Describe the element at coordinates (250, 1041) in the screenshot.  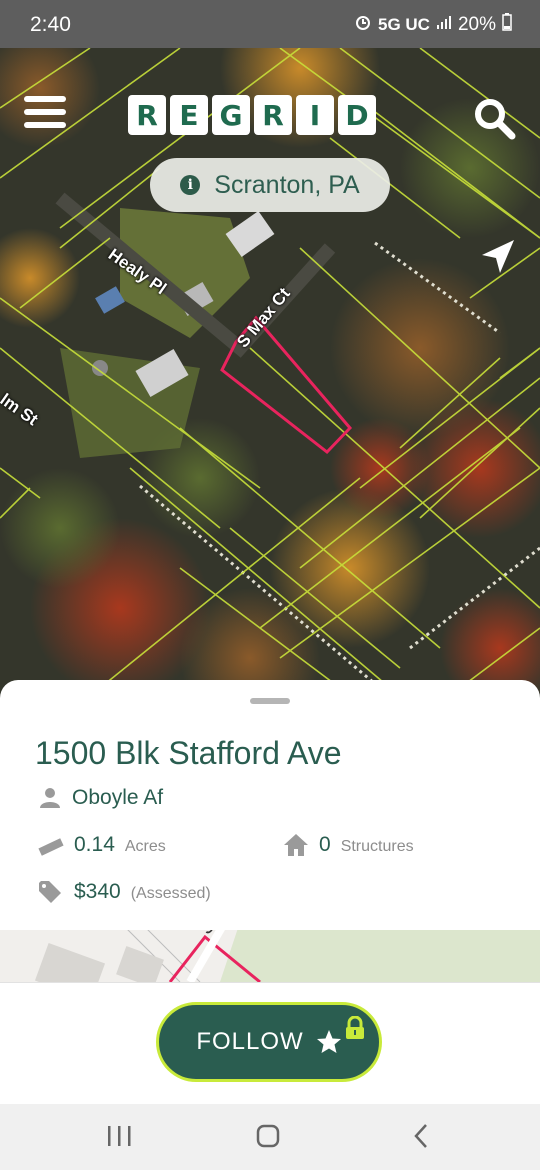
I see `follow-label: FOLLOW` at that location.